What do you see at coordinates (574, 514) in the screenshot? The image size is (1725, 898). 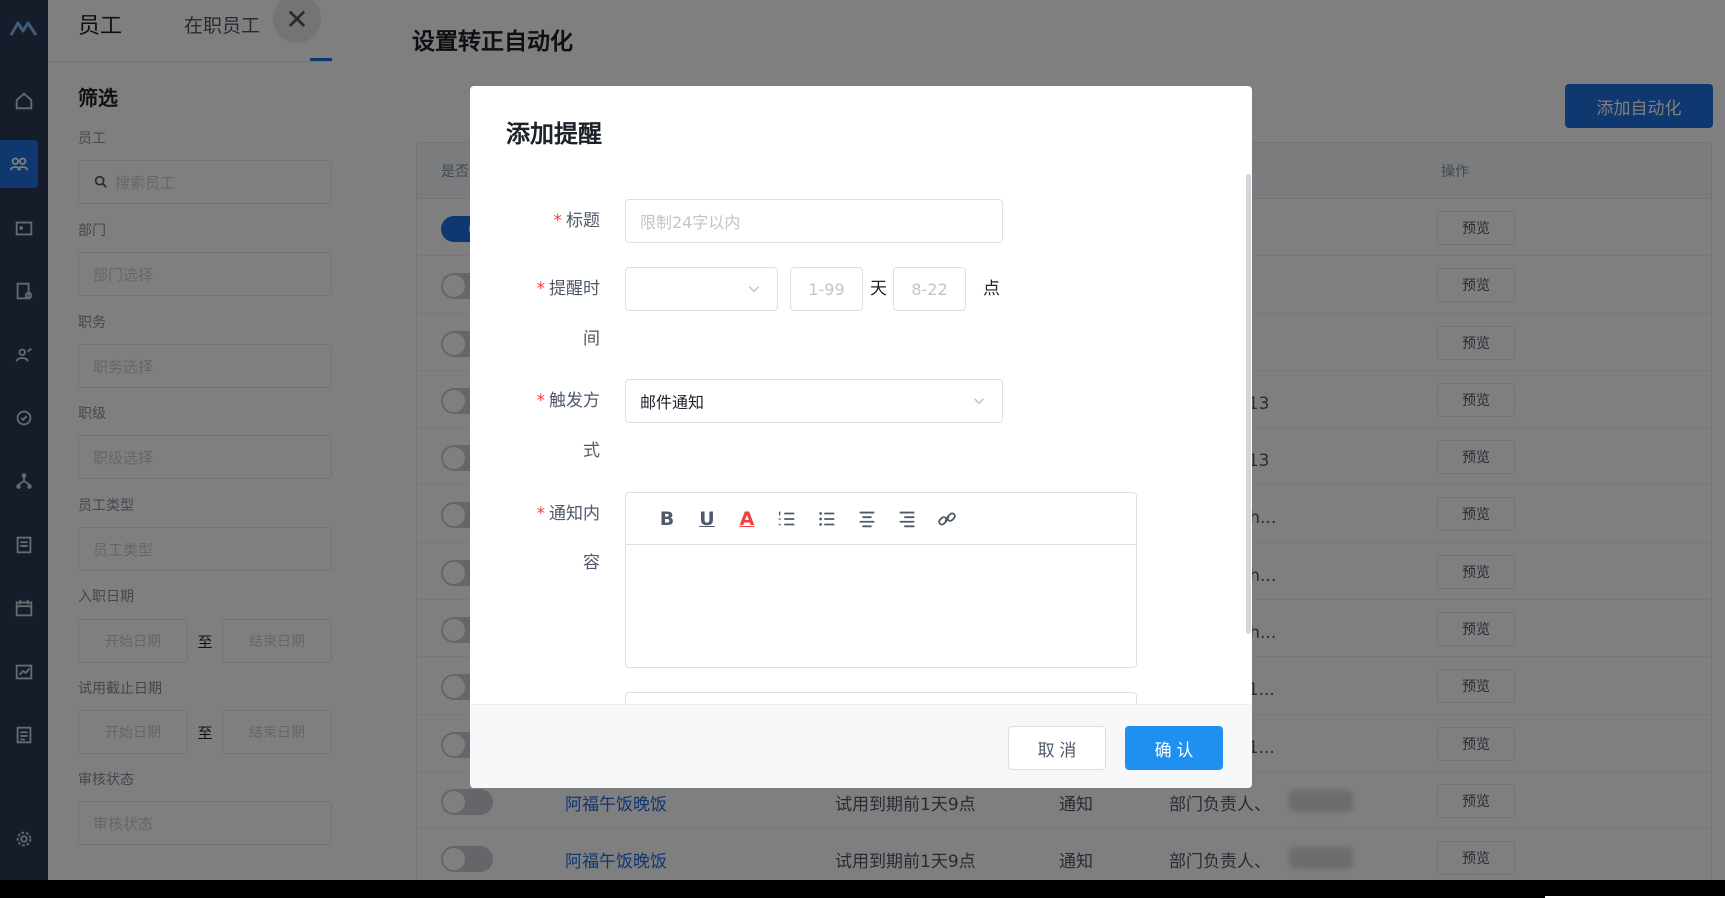 I see `content-label-text: 通知内` at bounding box center [574, 514].